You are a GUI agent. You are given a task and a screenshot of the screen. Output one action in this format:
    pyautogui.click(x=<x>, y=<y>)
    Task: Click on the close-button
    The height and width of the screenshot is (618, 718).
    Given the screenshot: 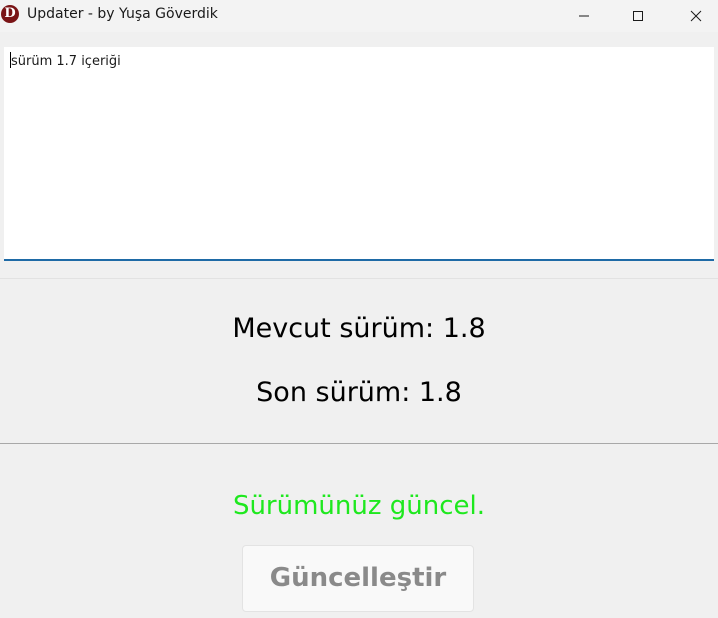 What is the action you would take?
    pyautogui.click(x=692, y=16)
    